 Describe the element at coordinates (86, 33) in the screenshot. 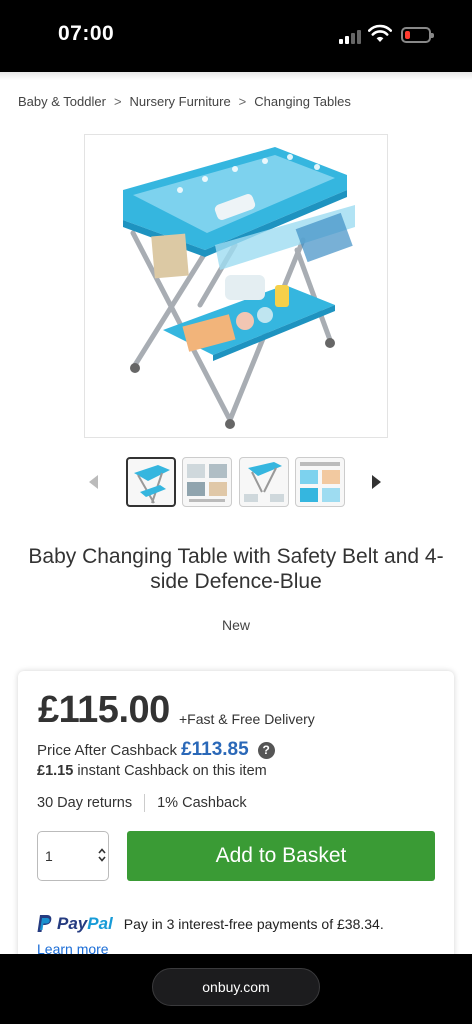

I see `status-time: 07:00` at that location.